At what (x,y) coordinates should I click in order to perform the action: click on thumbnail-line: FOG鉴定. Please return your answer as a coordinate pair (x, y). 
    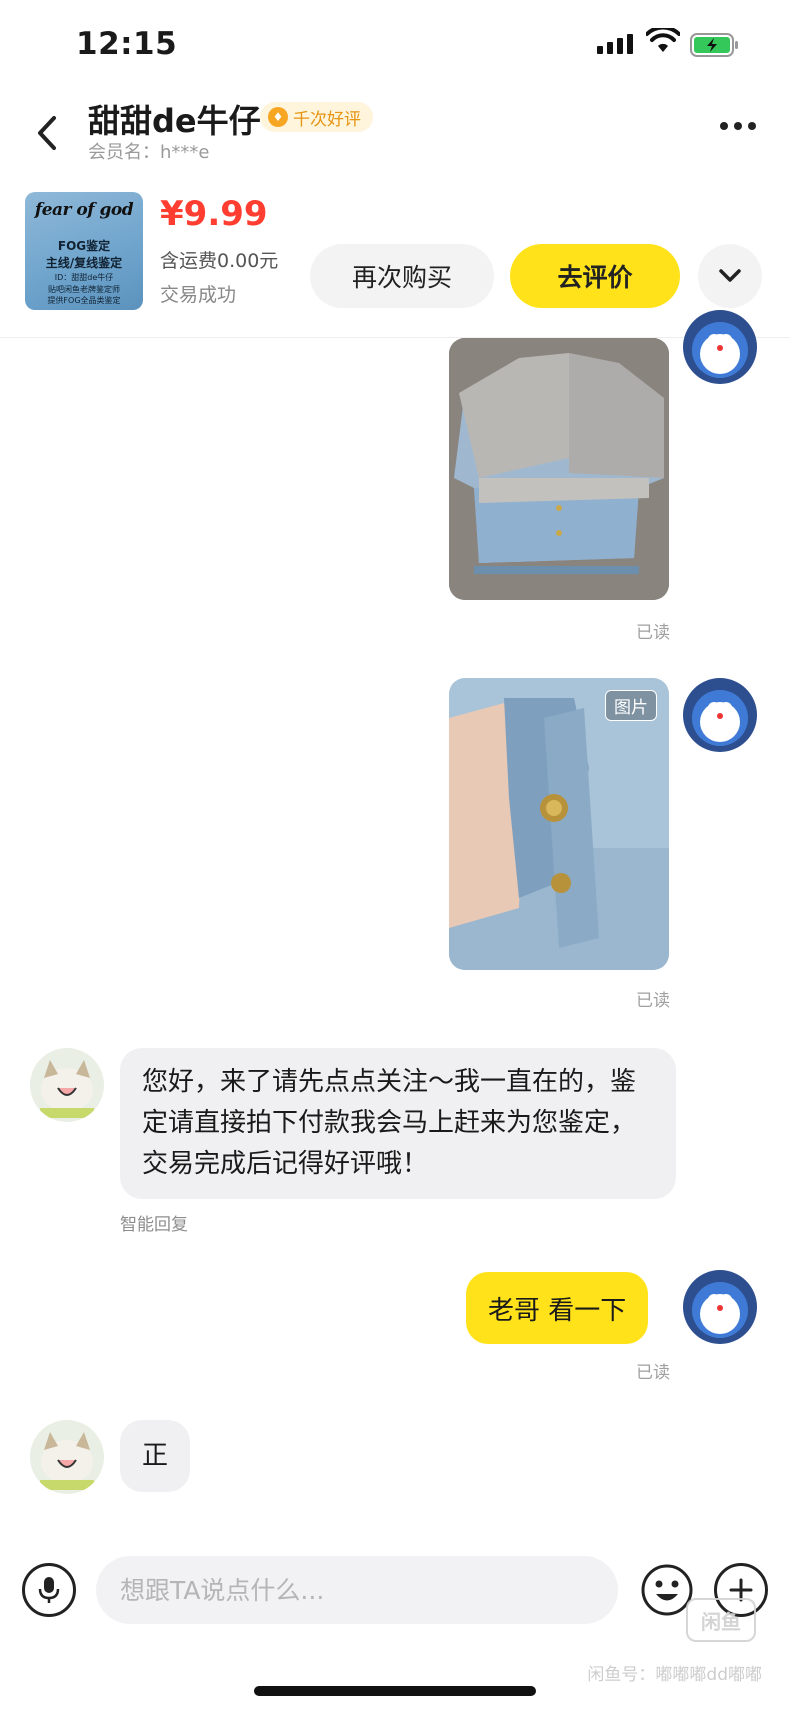
    Looking at the image, I should click on (84, 246).